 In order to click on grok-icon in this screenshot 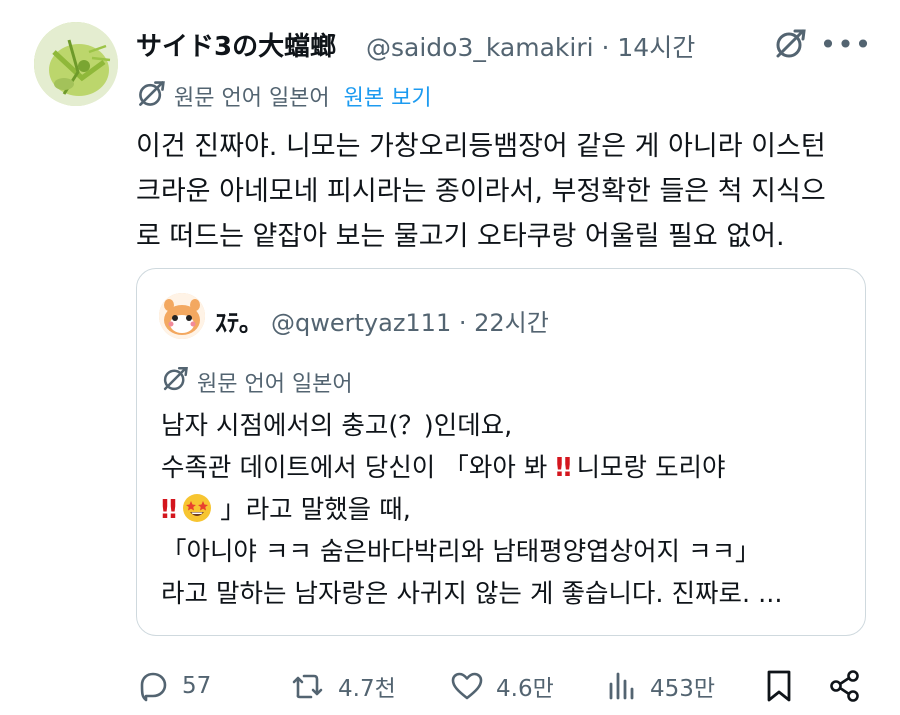, I will do `click(790, 44)`.